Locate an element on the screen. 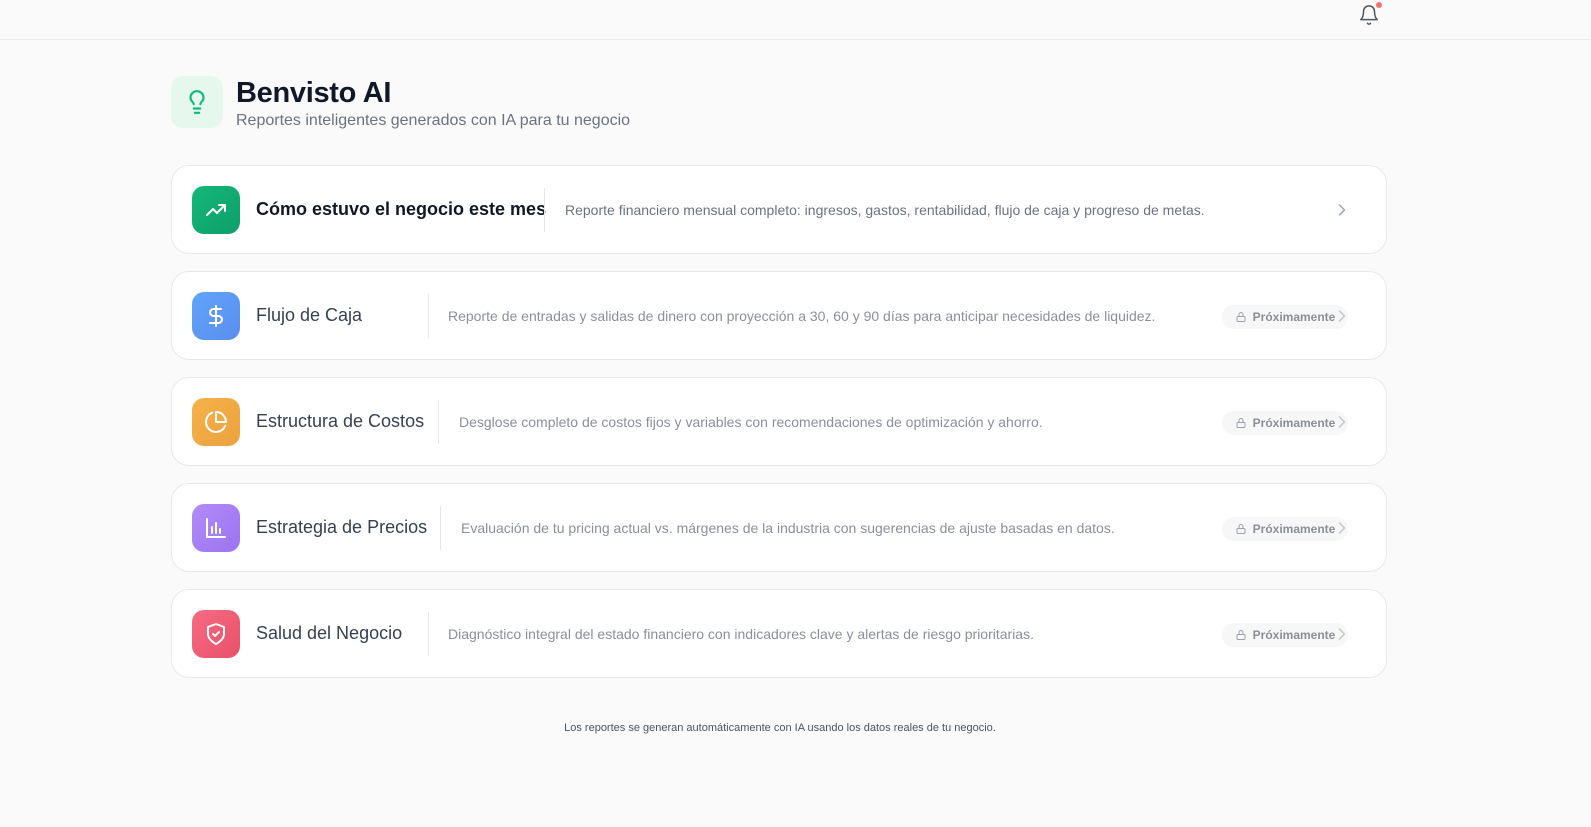 The image size is (1591, 827). report-title: Estructura de Costos is located at coordinates (340, 421).